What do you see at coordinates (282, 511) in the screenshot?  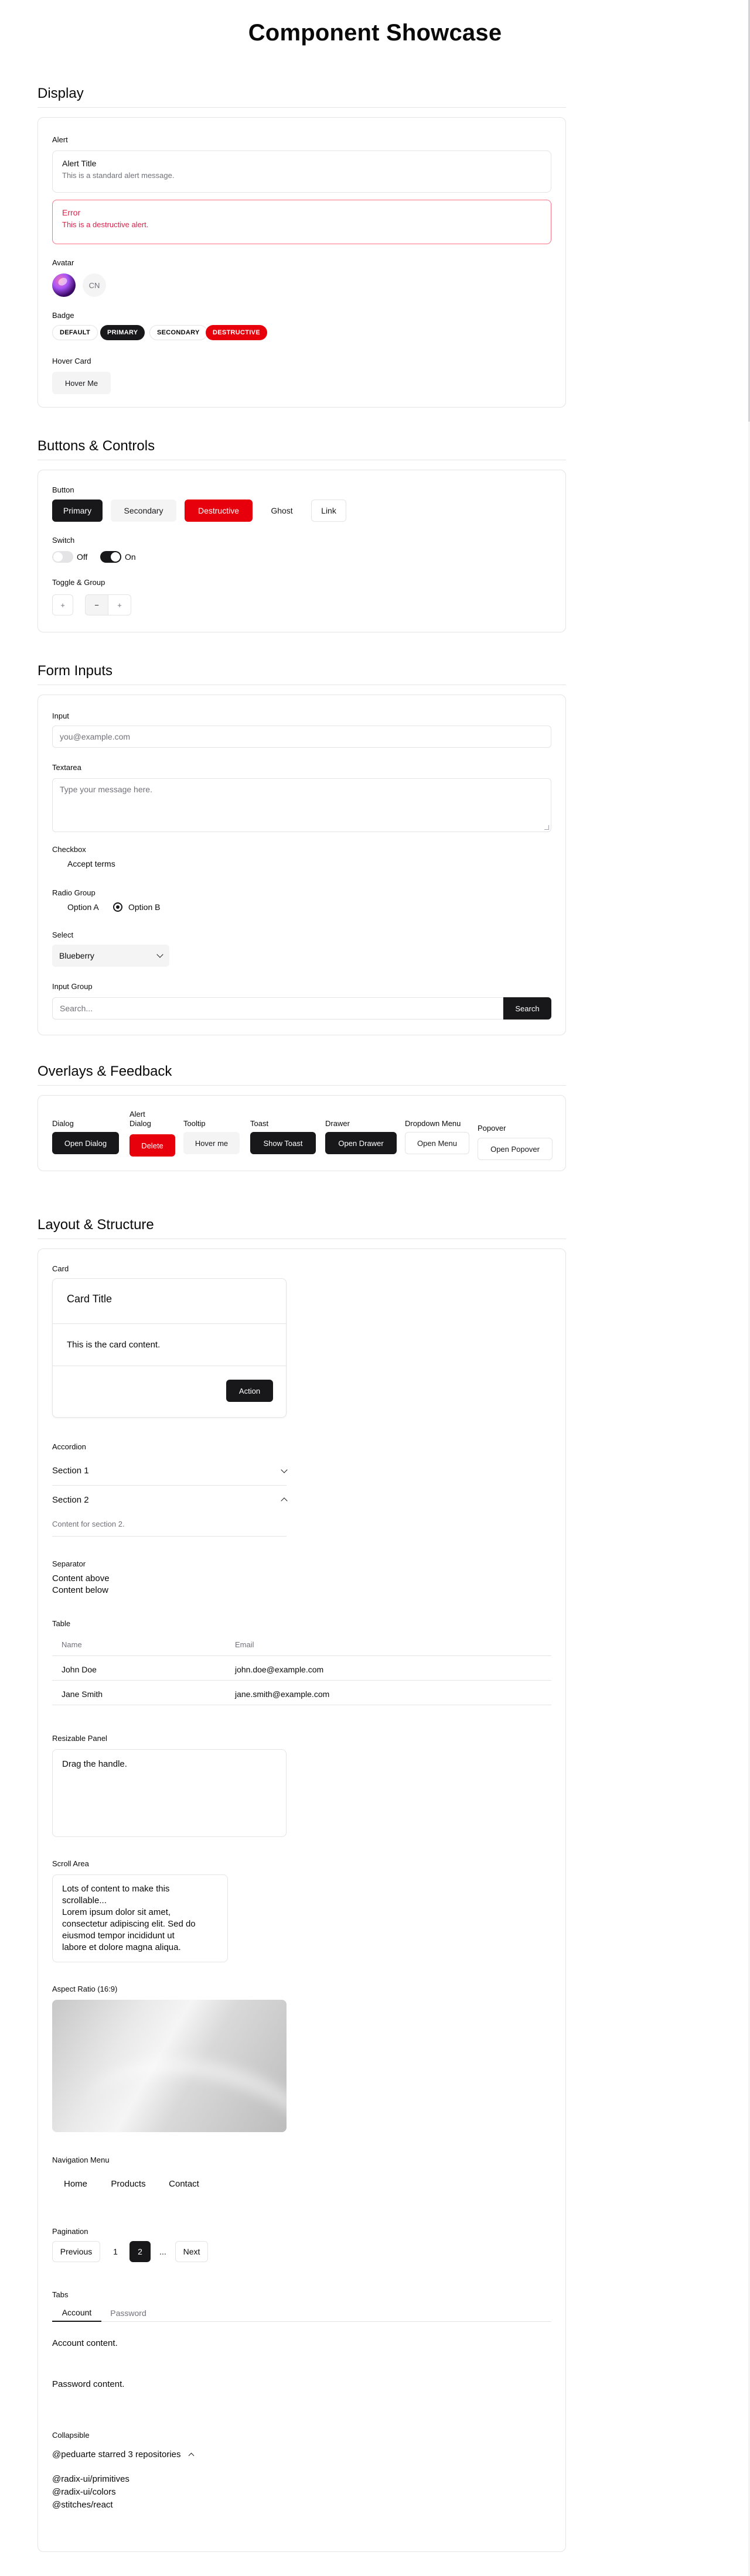 I see `ghost-button: Ghost` at bounding box center [282, 511].